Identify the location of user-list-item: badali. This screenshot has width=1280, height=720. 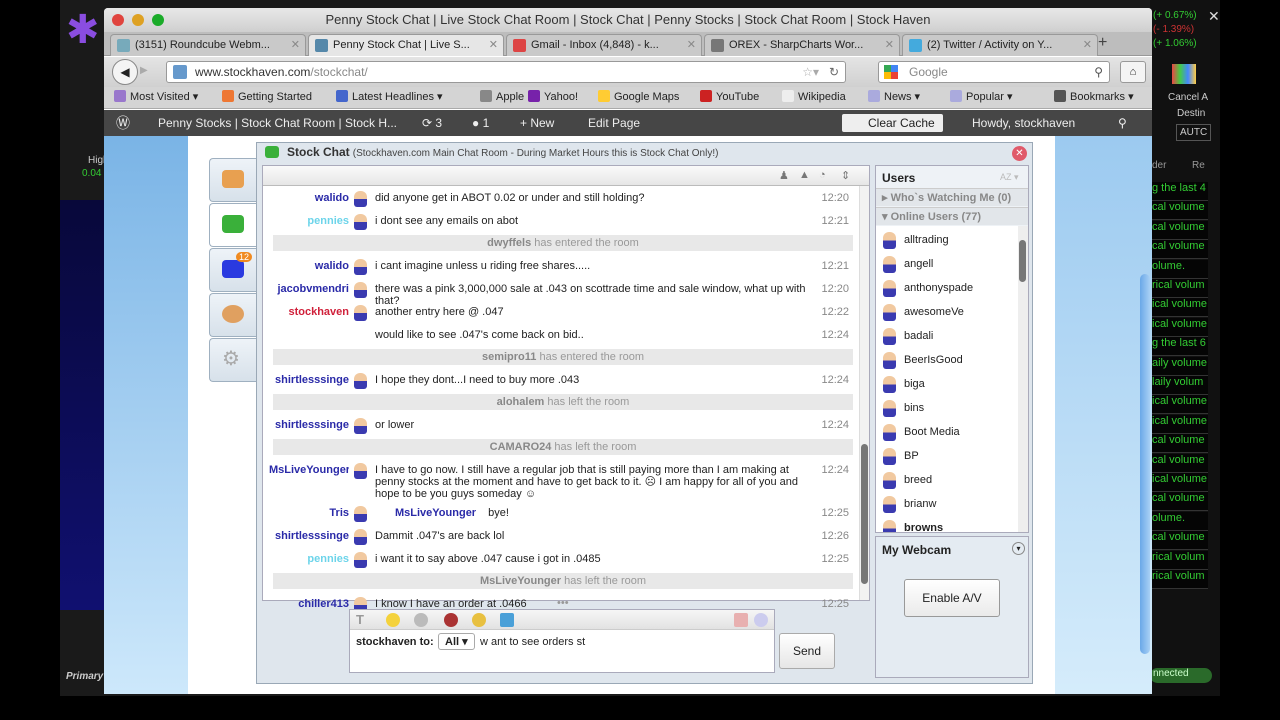
(947, 340).